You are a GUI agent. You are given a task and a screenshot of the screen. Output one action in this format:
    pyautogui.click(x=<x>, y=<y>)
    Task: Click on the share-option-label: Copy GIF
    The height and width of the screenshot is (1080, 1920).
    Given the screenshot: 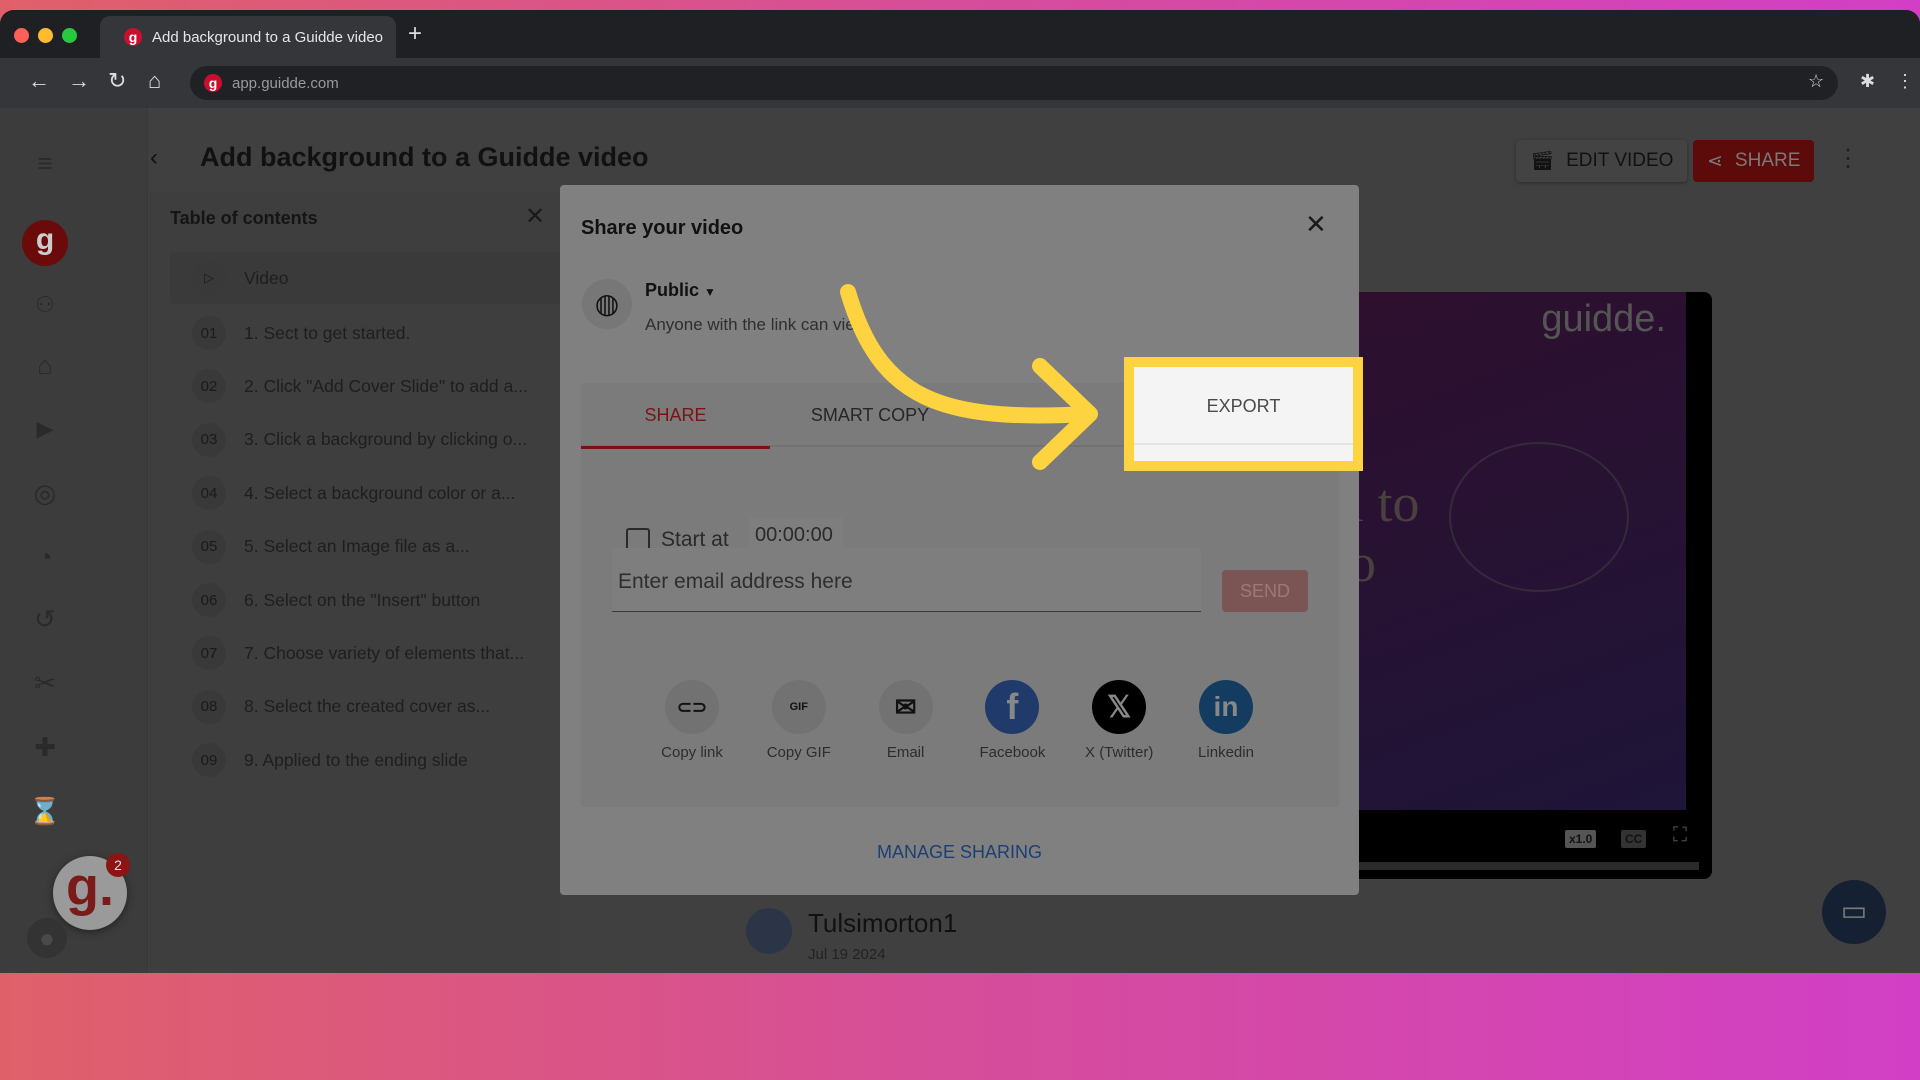 What is the action you would take?
    pyautogui.click(x=798, y=752)
    